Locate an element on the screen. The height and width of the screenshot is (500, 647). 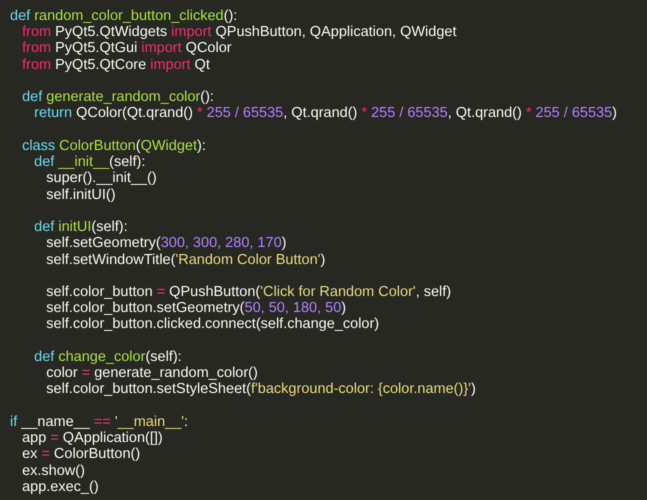
code-line: self.initUI() is located at coordinates (80, 194).